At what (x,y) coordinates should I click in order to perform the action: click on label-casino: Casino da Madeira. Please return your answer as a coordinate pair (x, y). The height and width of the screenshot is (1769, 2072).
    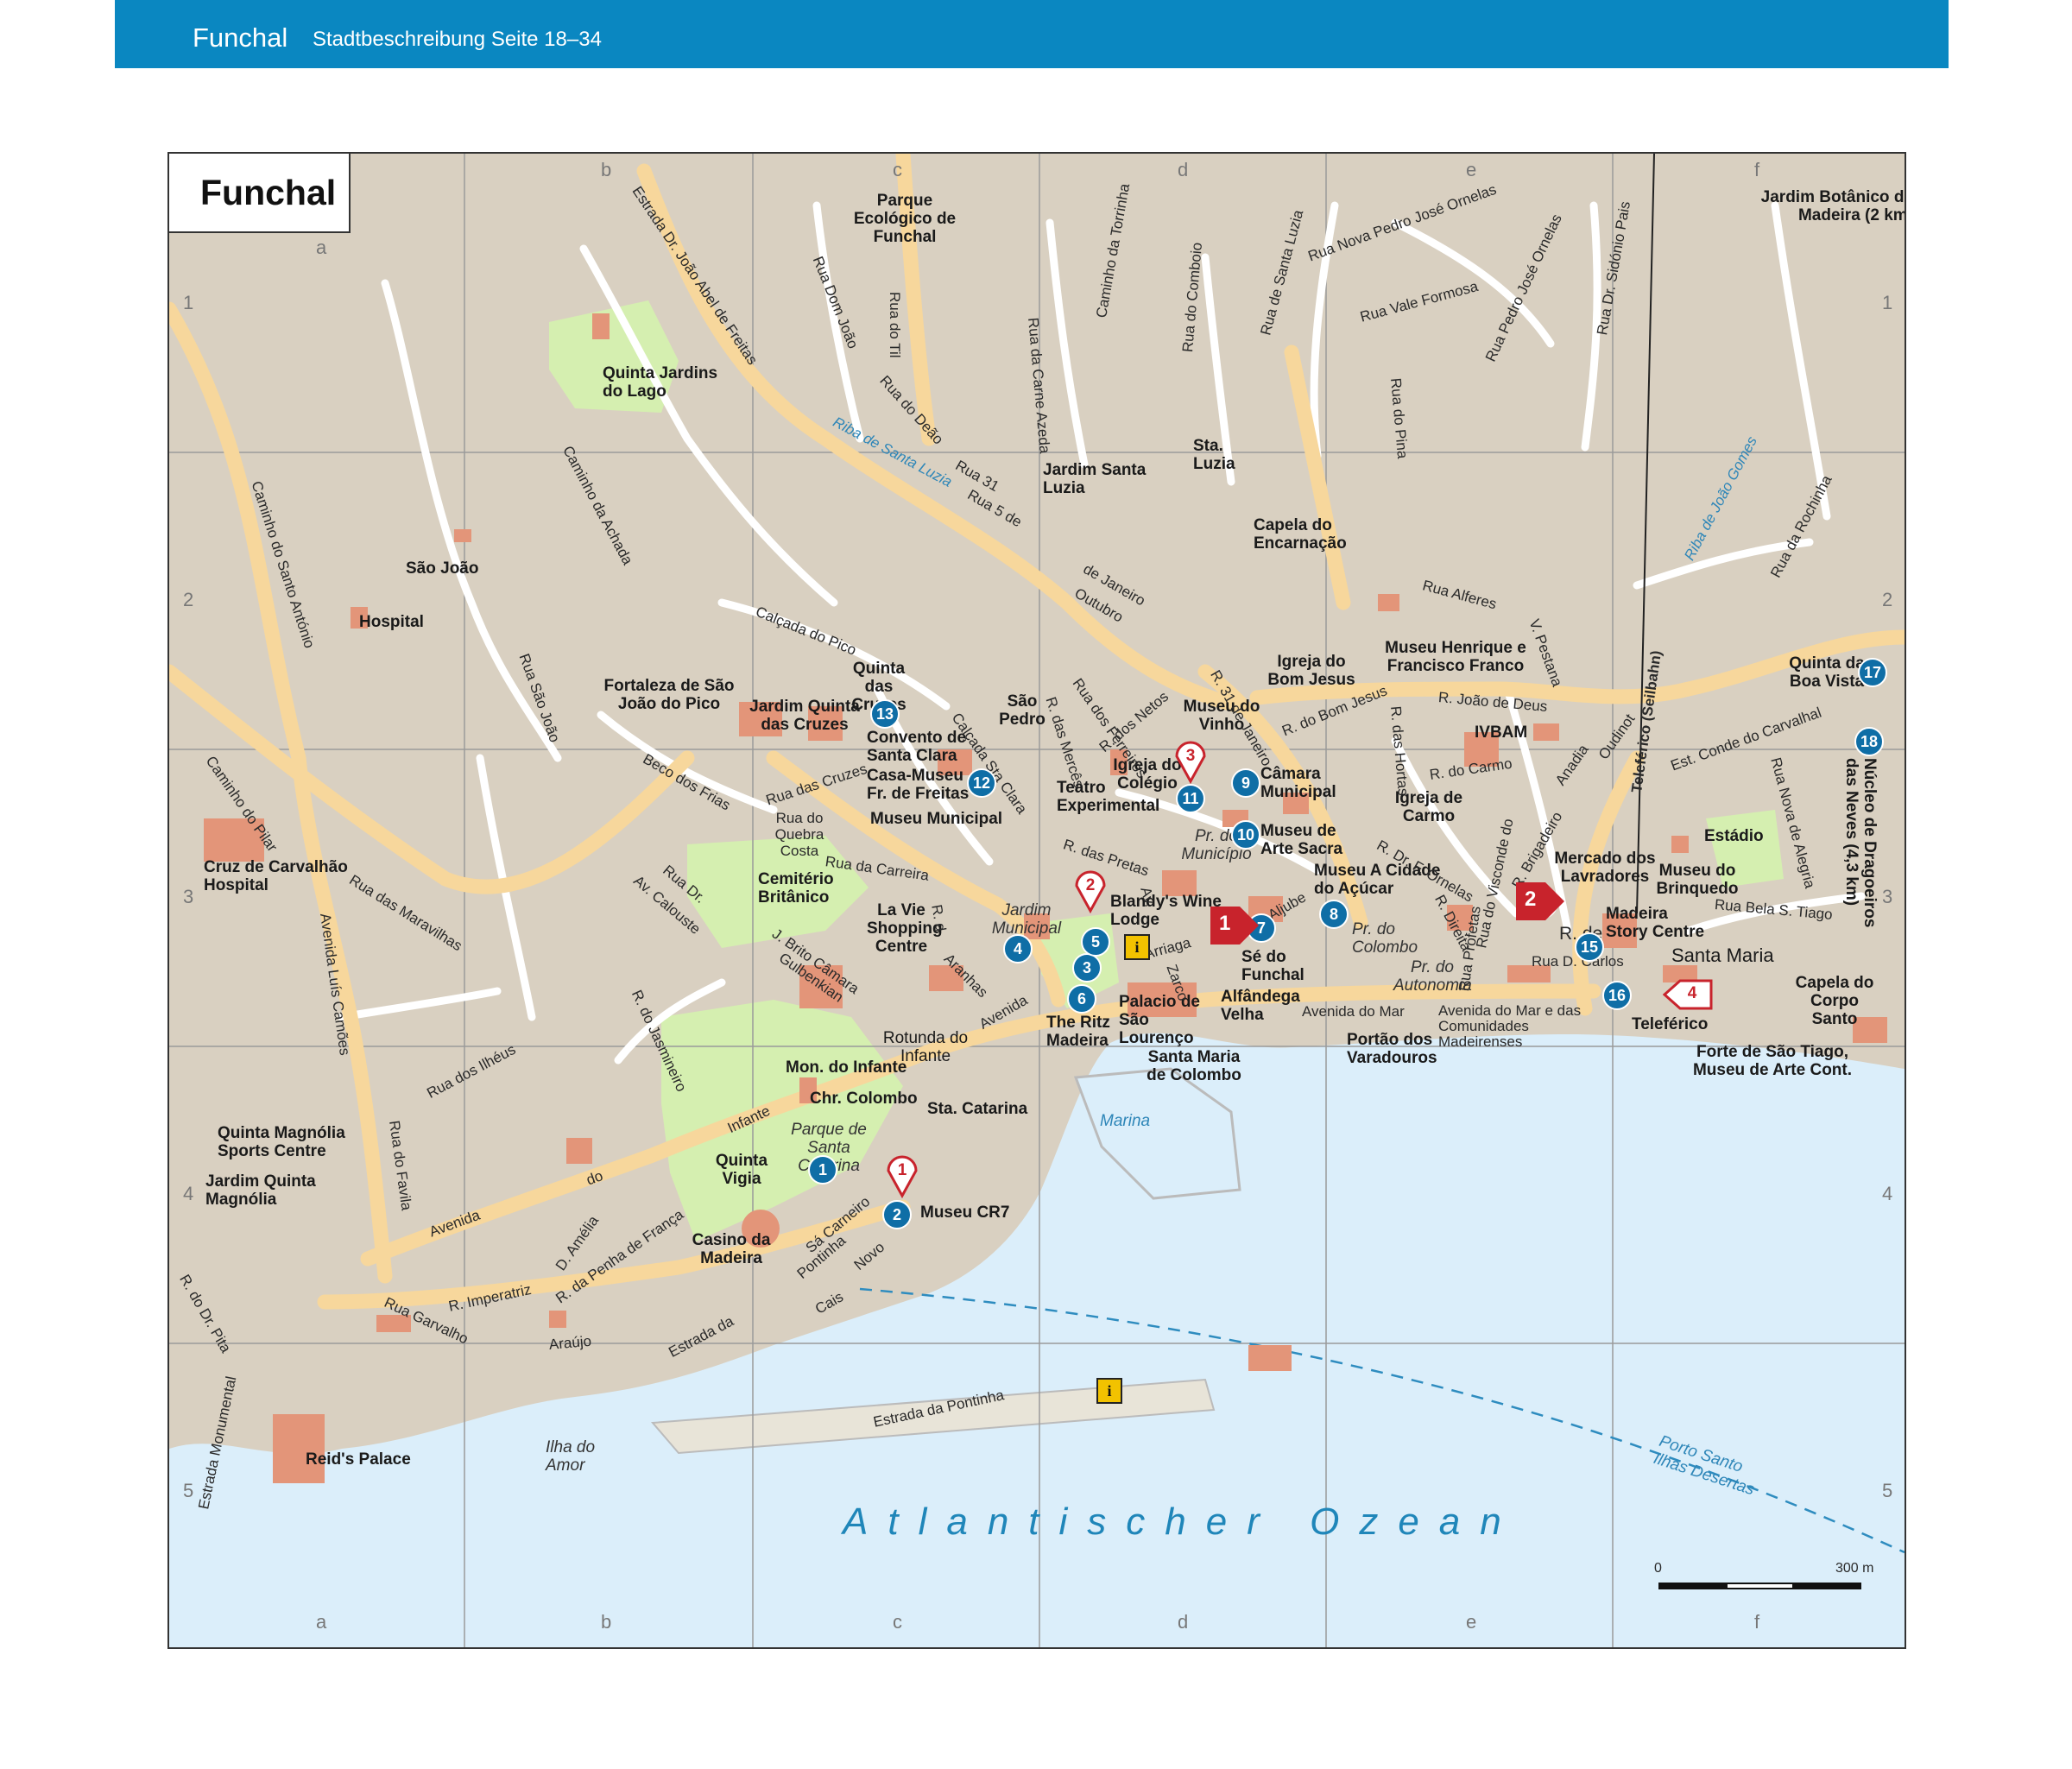
    Looking at the image, I should click on (731, 1249).